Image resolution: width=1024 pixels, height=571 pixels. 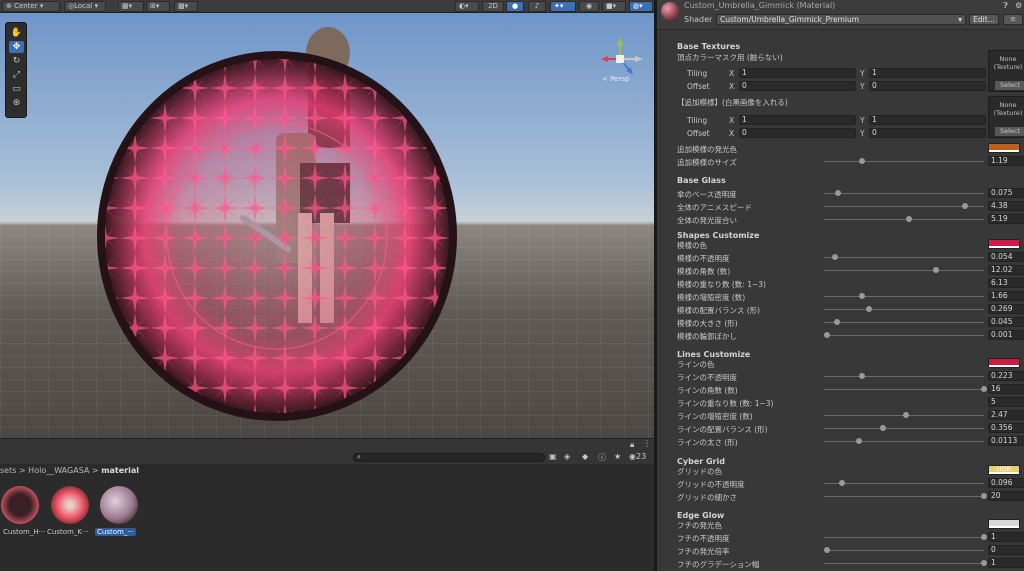 What do you see at coordinates (1018, 5) in the screenshot?
I see `settings-icon: ⚙` at bounding box center [1018, 5].